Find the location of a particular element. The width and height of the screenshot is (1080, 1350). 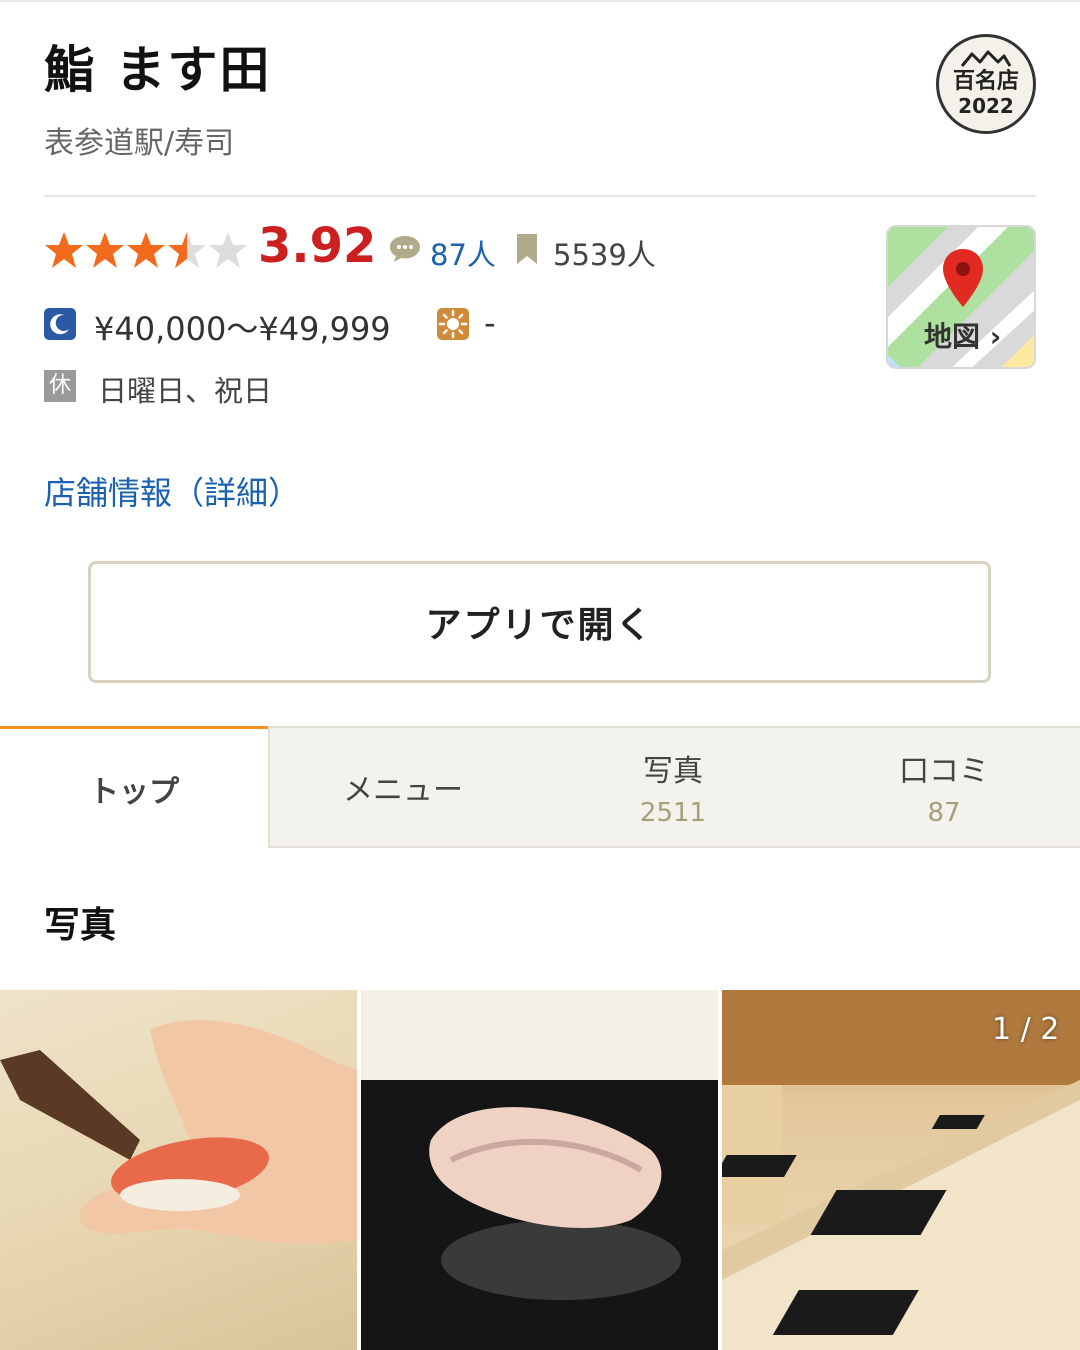

bookmark-count: 5539人 is located at coordinates (604, 255).